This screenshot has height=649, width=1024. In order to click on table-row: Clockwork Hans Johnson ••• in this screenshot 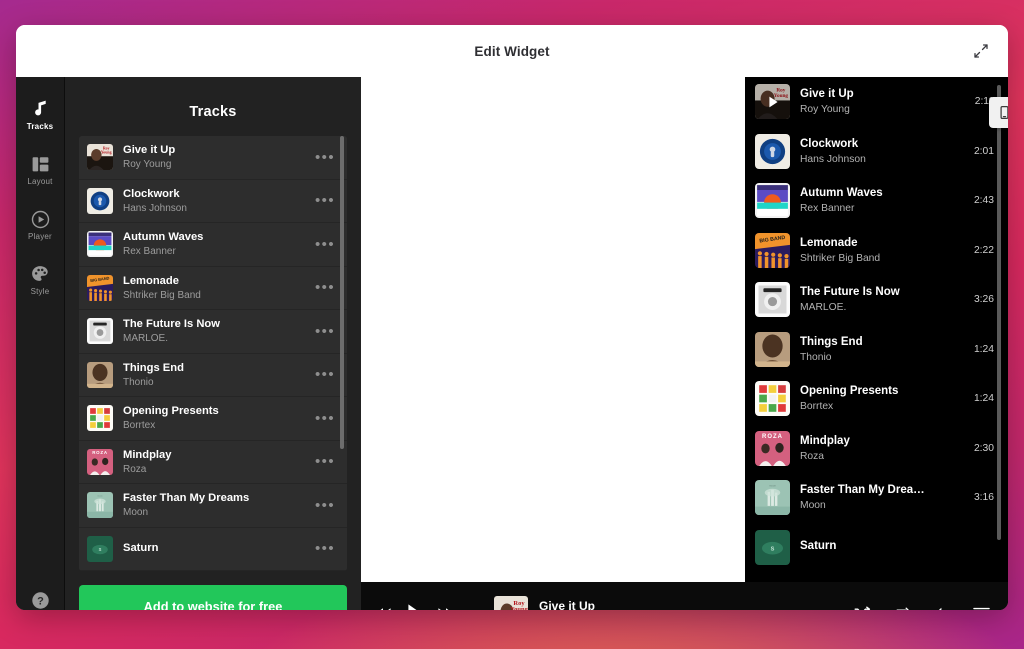, I will do `click(213, 201)`.